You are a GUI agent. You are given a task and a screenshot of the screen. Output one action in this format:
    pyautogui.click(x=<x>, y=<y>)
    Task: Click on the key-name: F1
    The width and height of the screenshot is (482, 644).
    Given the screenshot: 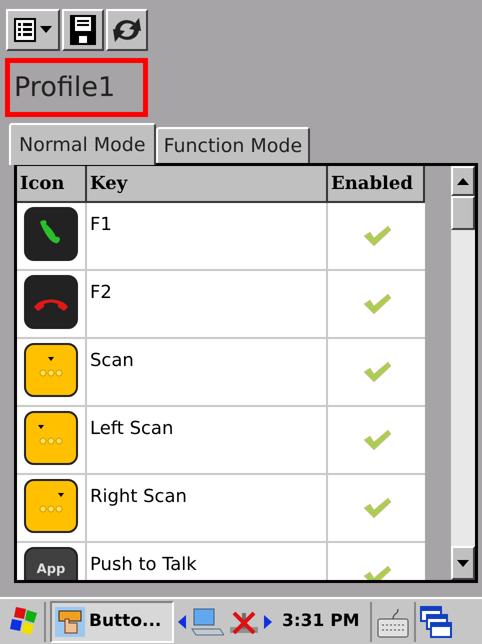 What is the action you would take?
    pyautogui.click(x=101, y=224)
    